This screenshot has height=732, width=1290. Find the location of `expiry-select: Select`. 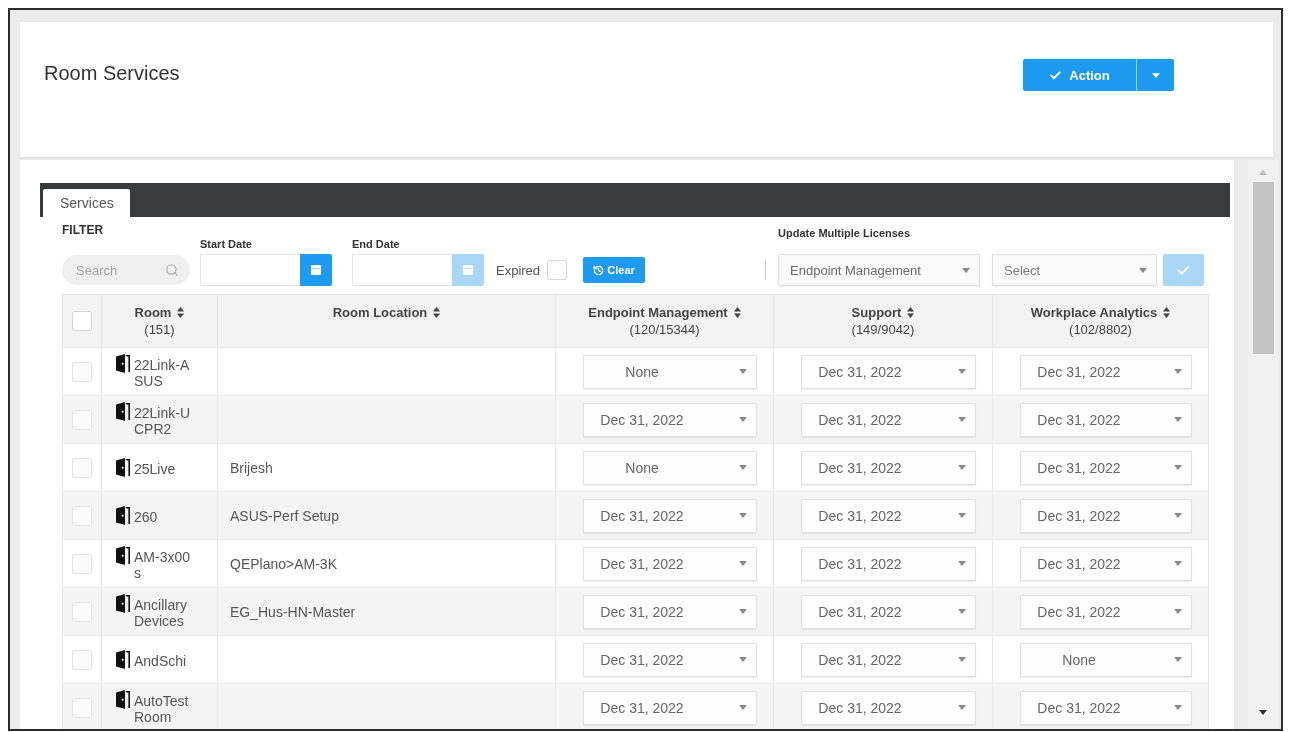

expiry-select: Select is located at coordinates (1075, 270).